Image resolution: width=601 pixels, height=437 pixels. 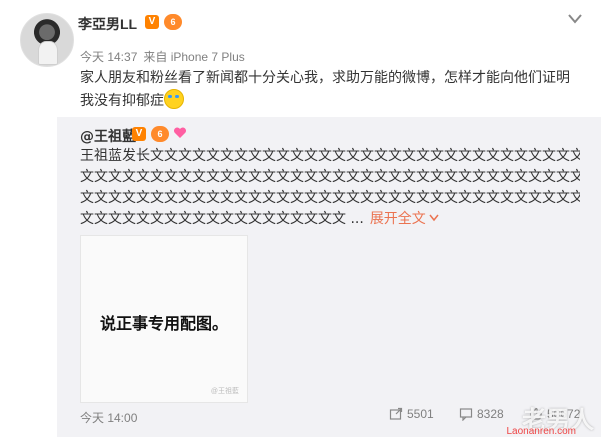 I want to click on repost-text-line-4: 文文文文文文文文文文文文文文文文文文文 ... 展开全文, so click(x=330, y=219).